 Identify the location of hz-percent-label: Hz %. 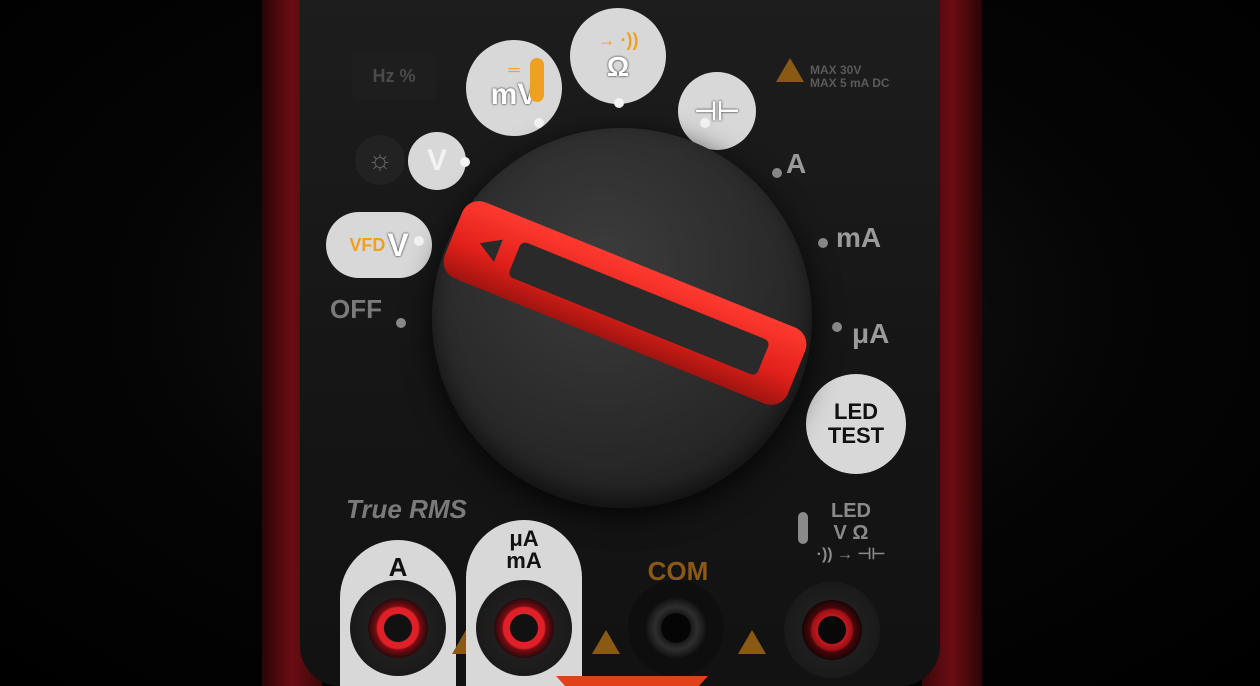
(394, 75).